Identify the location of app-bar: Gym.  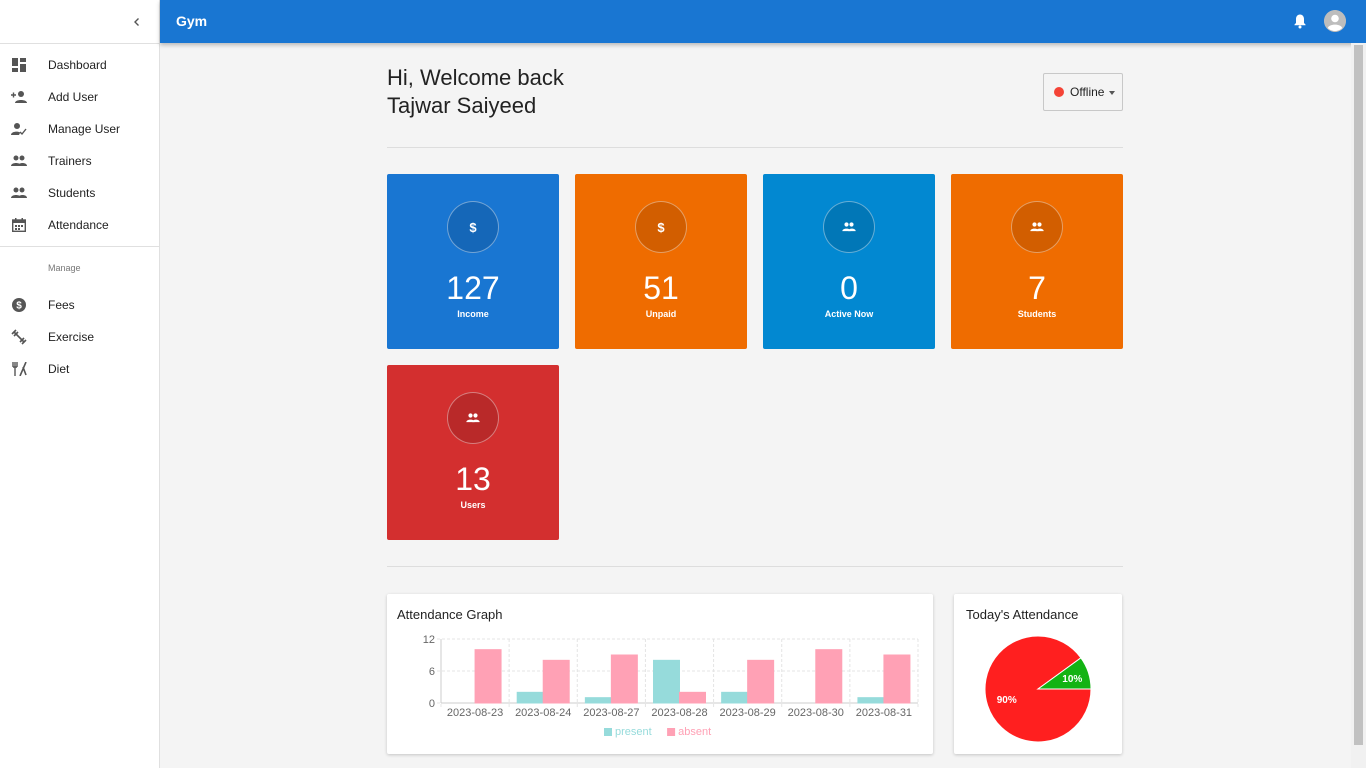
(763, 21).